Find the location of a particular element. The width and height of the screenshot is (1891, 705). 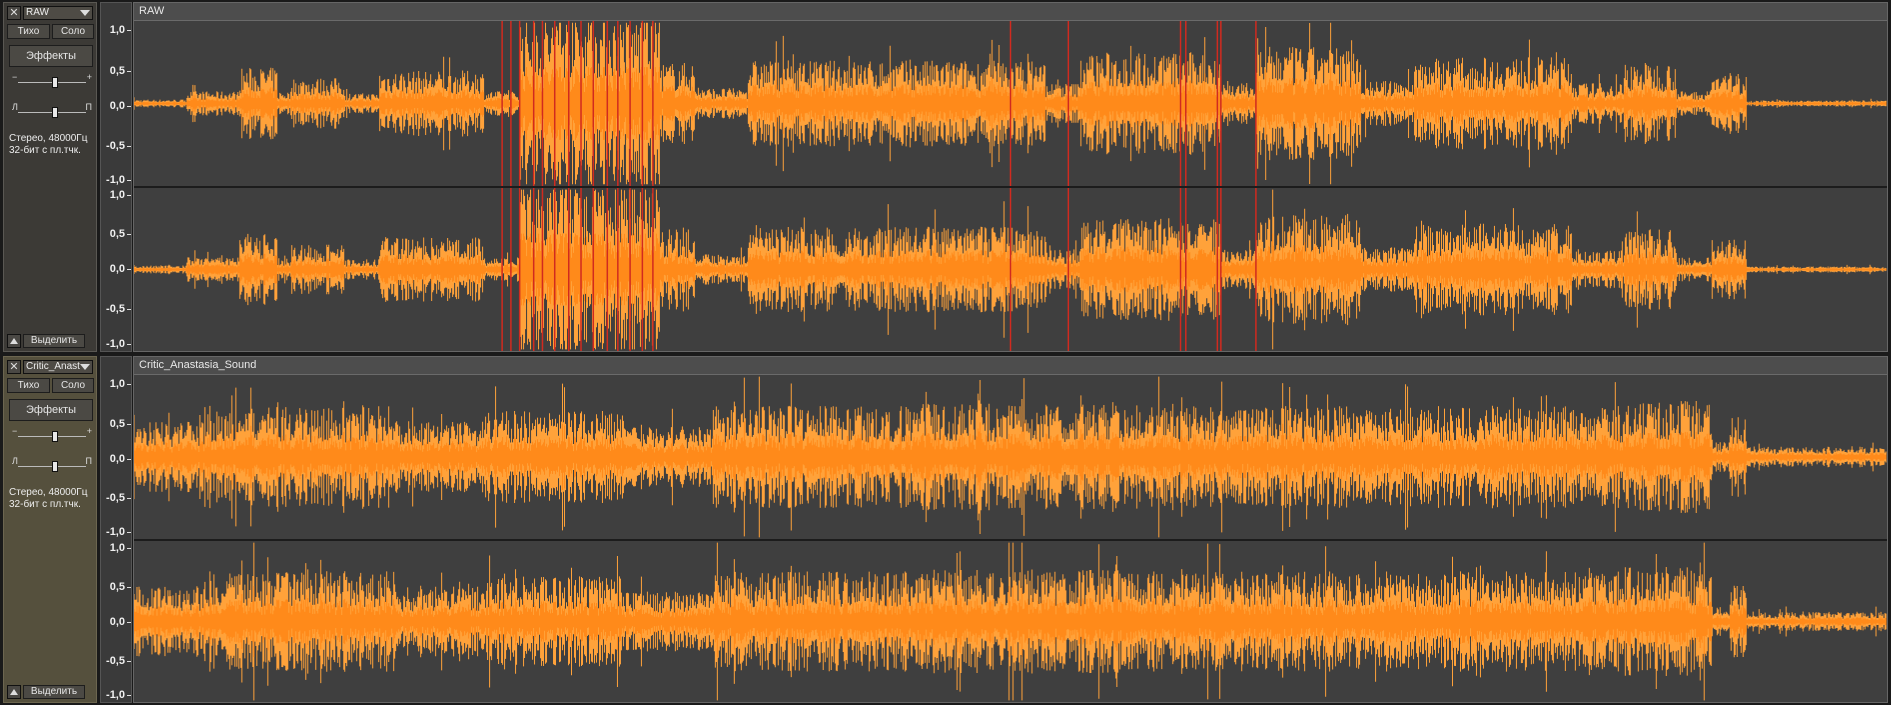

track-name: RAW is located at coordinates (37, 12).